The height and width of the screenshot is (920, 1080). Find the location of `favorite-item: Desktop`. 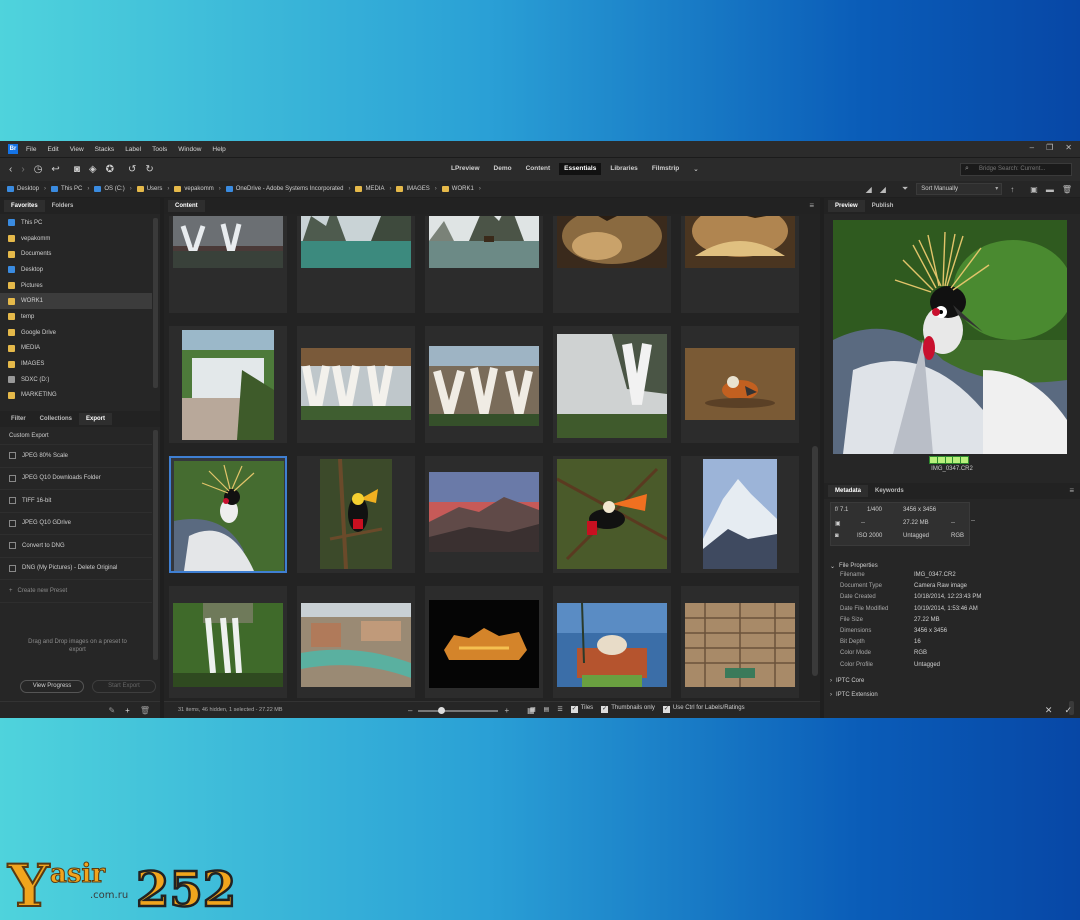

favorite-item: Desktop is located at coordinates (76, 270).